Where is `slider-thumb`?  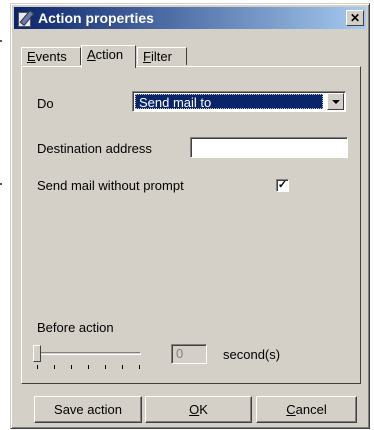 slider-thumb is located at coordinates (37, 353).